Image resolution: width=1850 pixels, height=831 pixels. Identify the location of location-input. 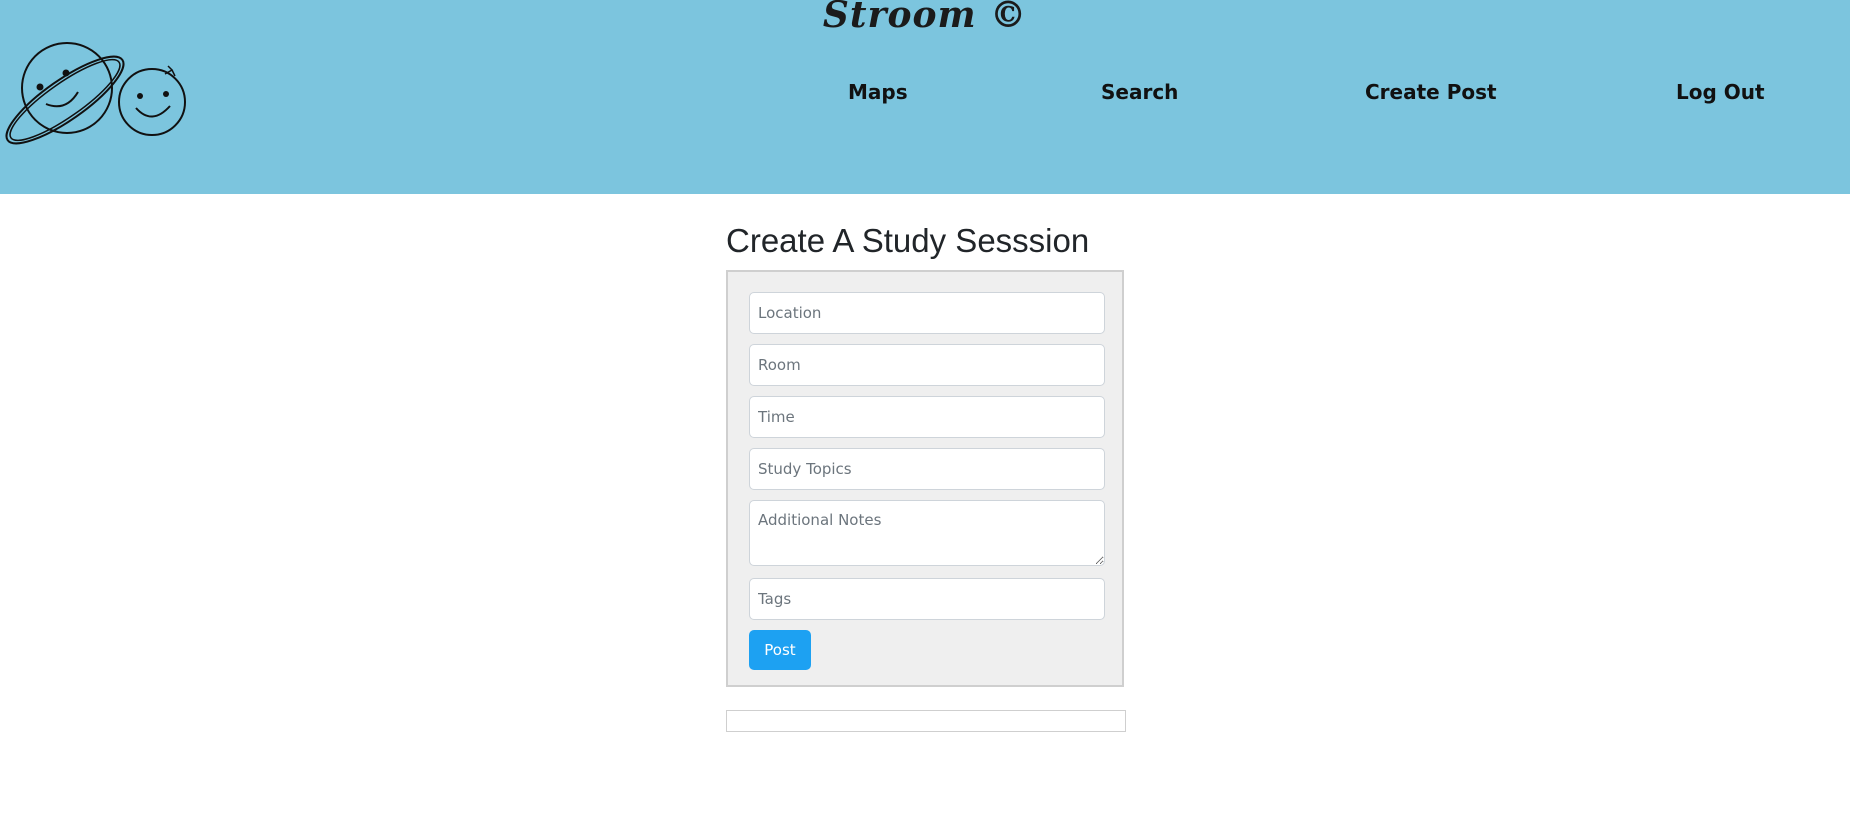
(927, 313).